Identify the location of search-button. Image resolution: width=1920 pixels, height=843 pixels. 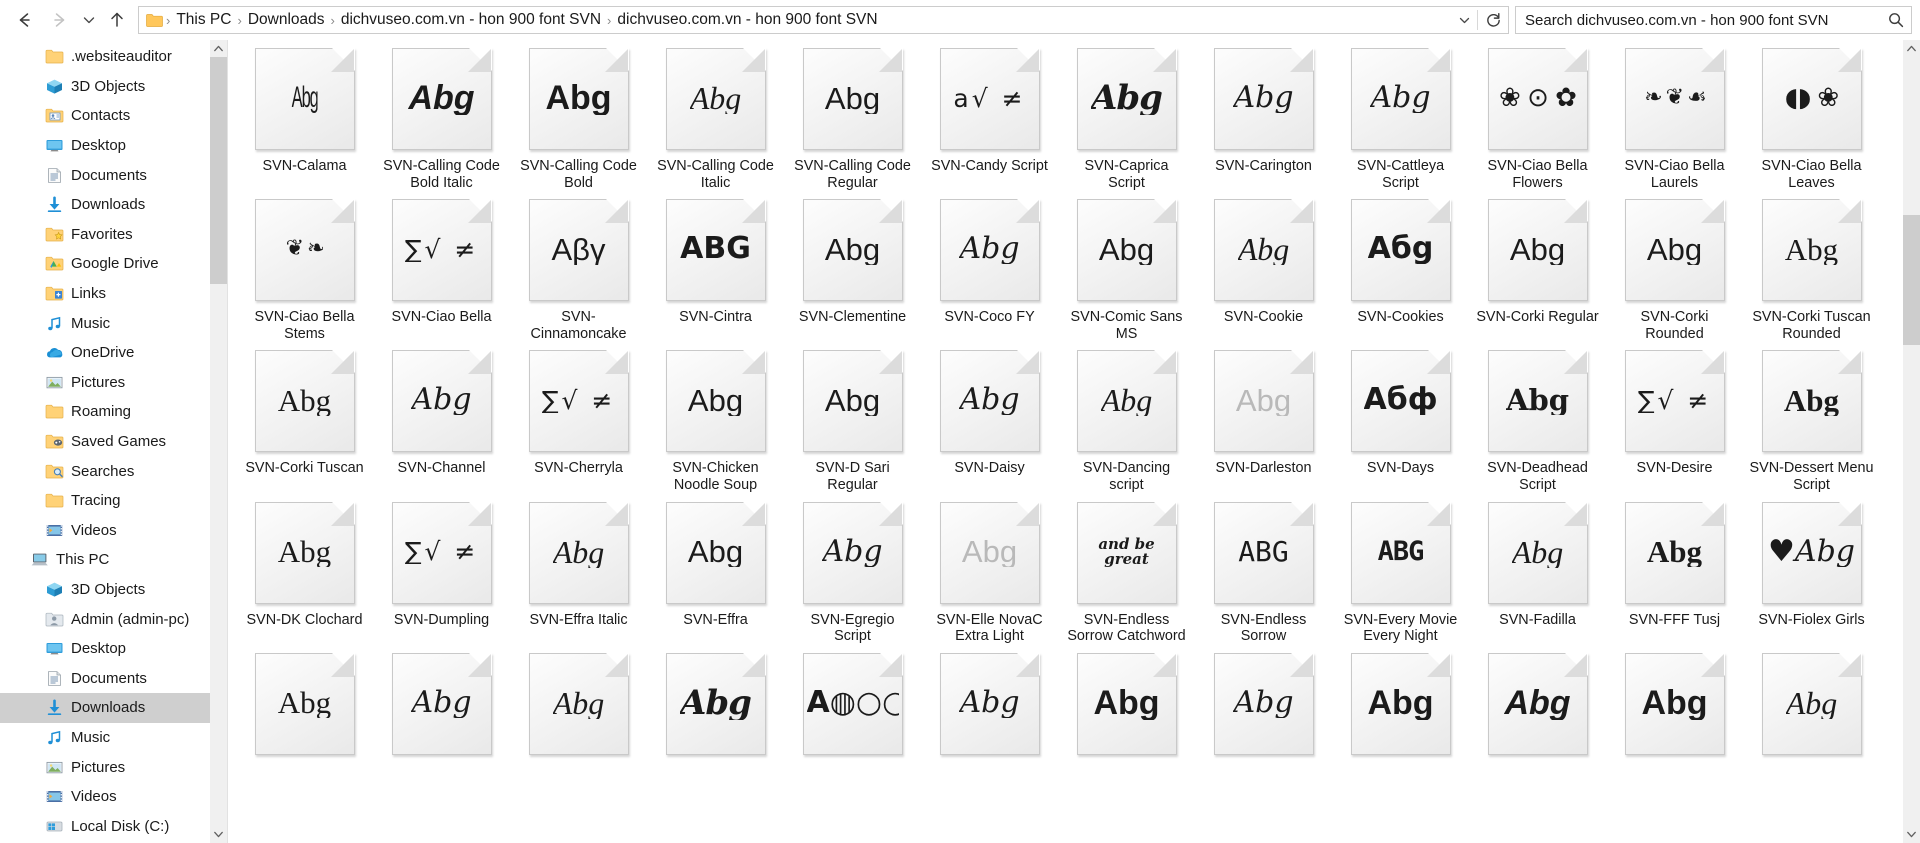
(1896, 20).